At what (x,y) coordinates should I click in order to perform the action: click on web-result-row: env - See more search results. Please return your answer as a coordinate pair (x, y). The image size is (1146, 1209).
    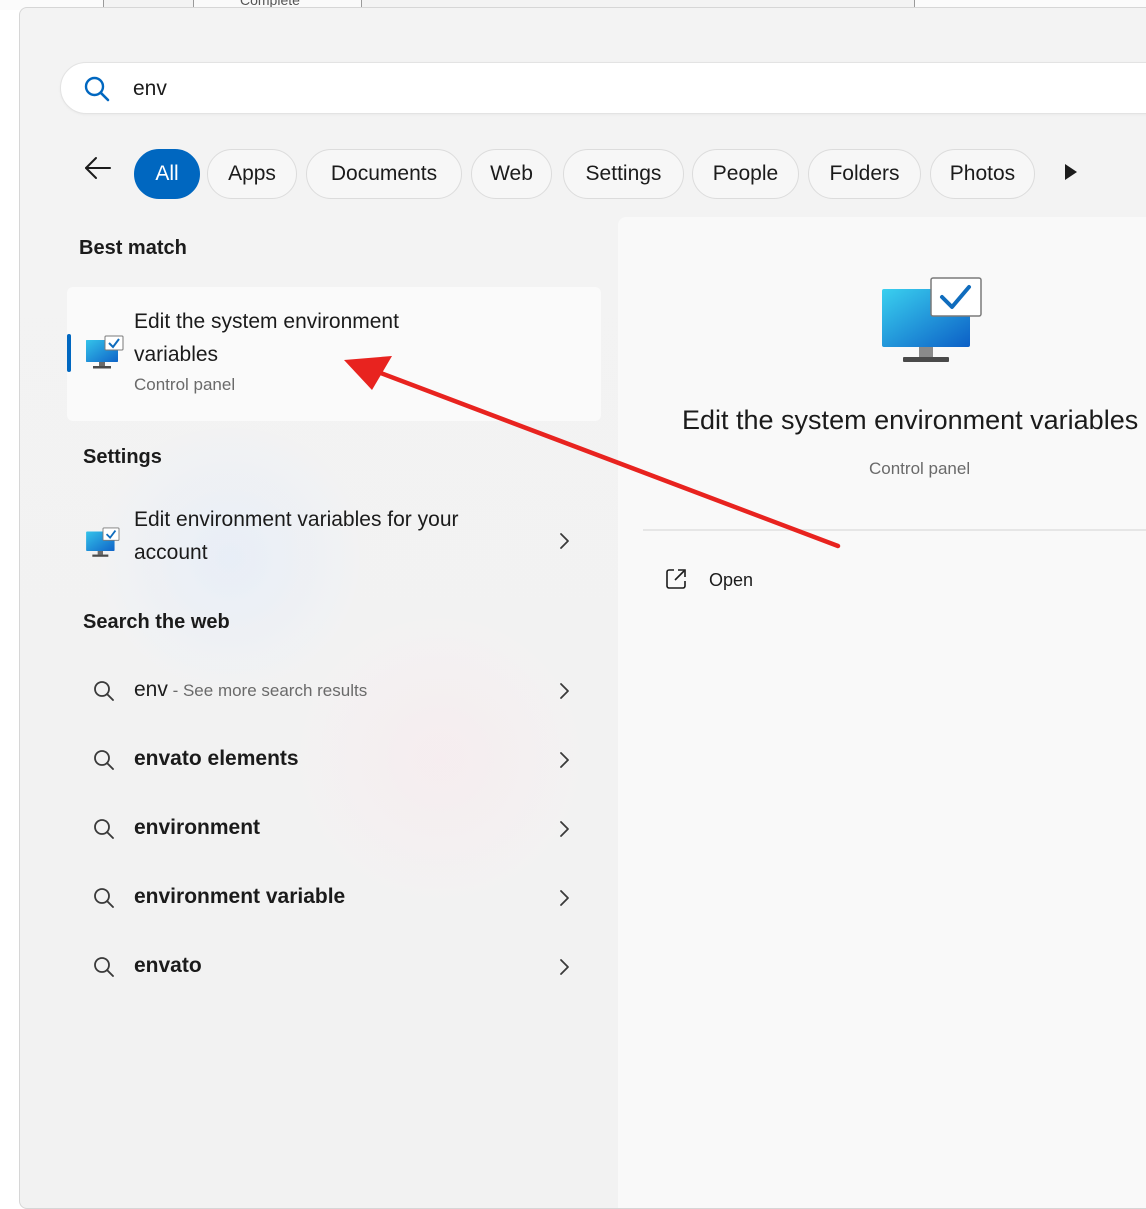
    Looking at the image, I should click on (334, 691).